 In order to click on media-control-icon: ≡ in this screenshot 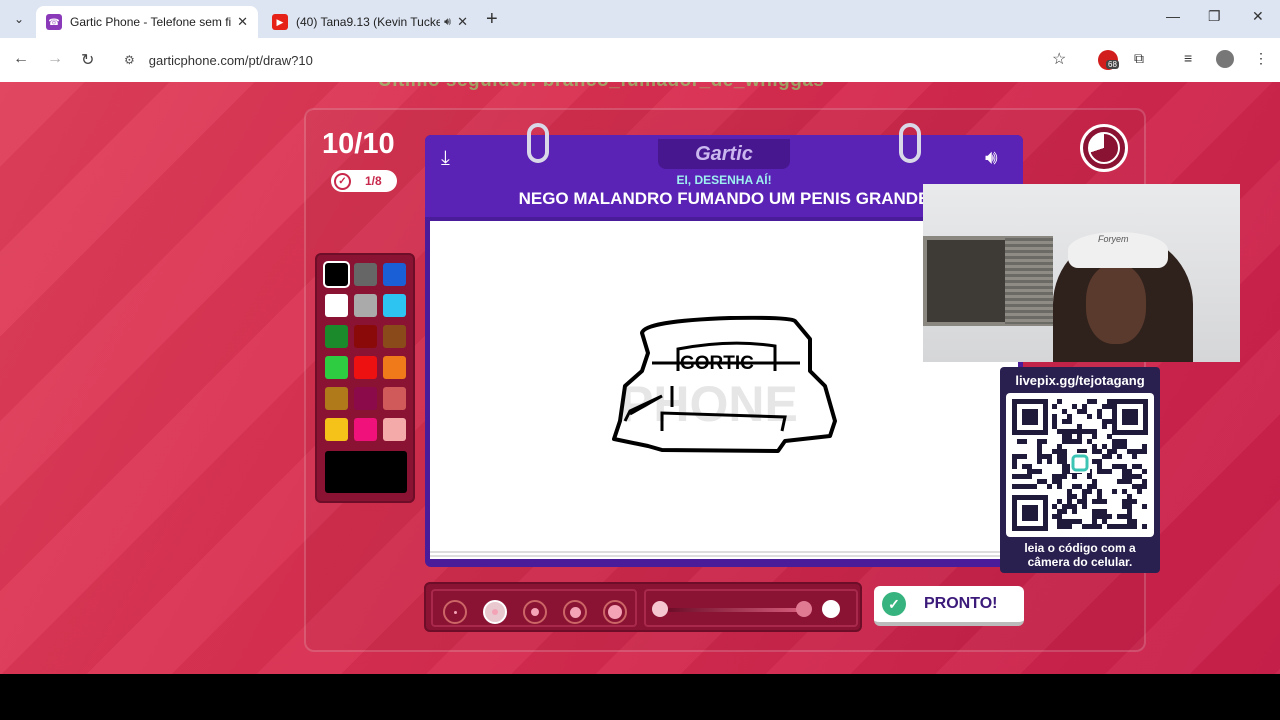, I will do `click(1188, 58)`.